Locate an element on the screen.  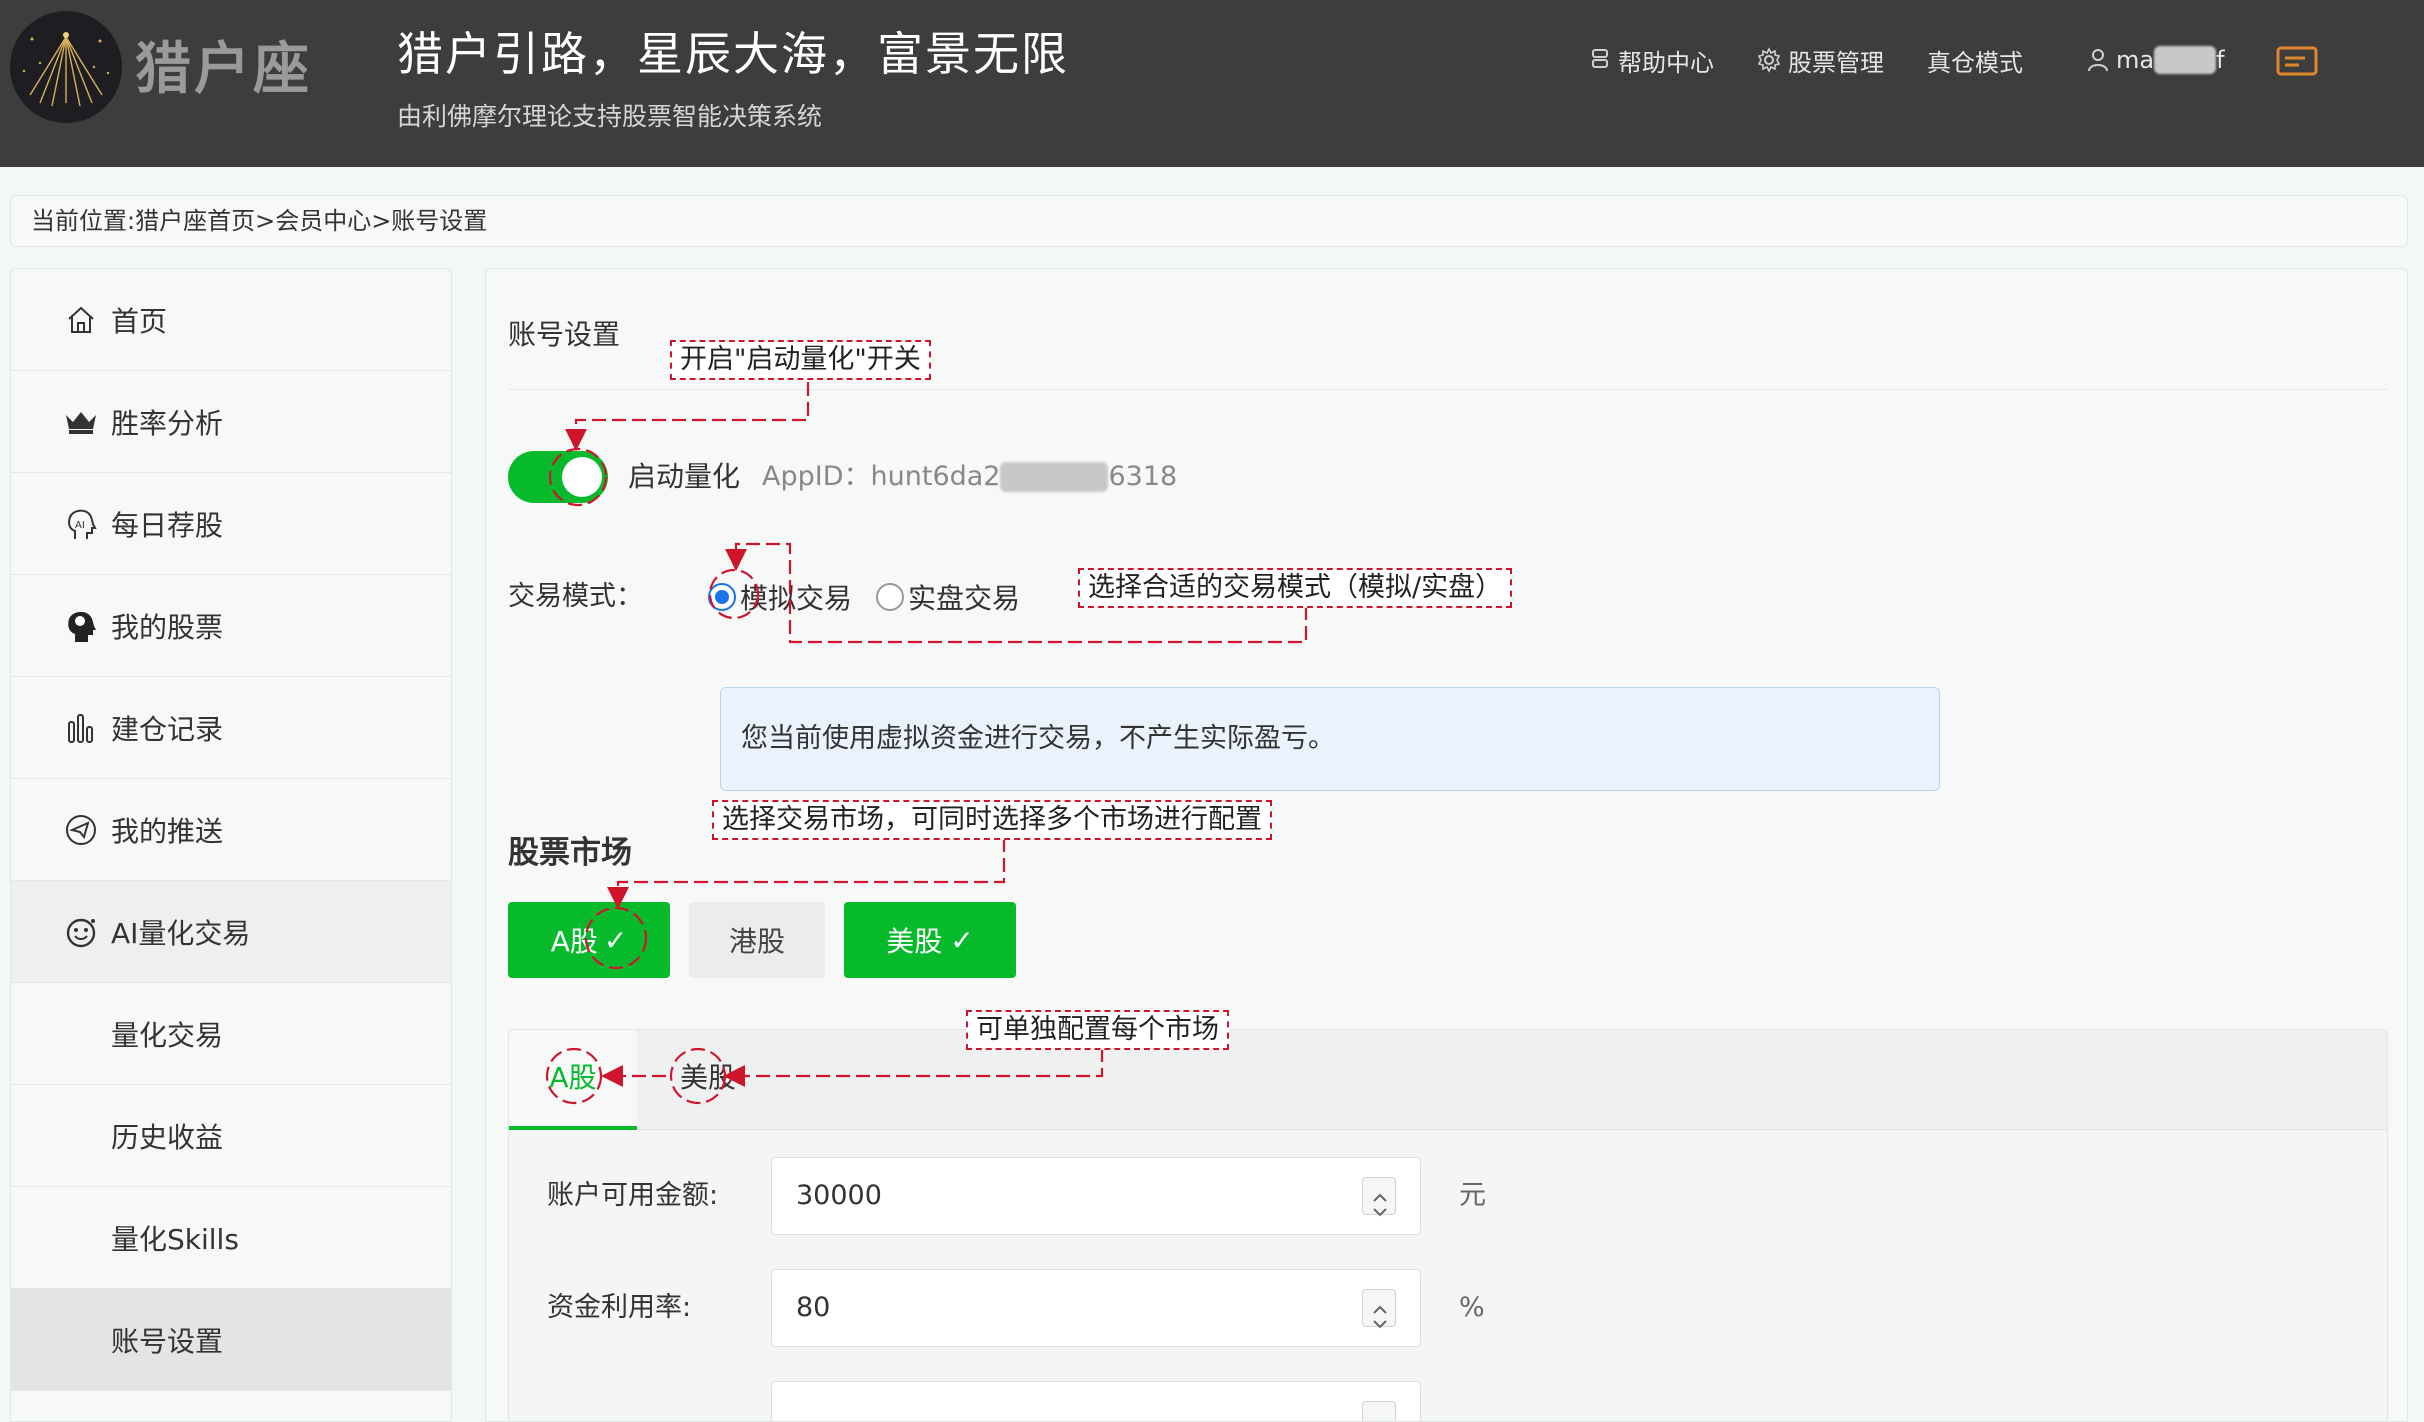
message-icon is located at coordinates (2297, 61).